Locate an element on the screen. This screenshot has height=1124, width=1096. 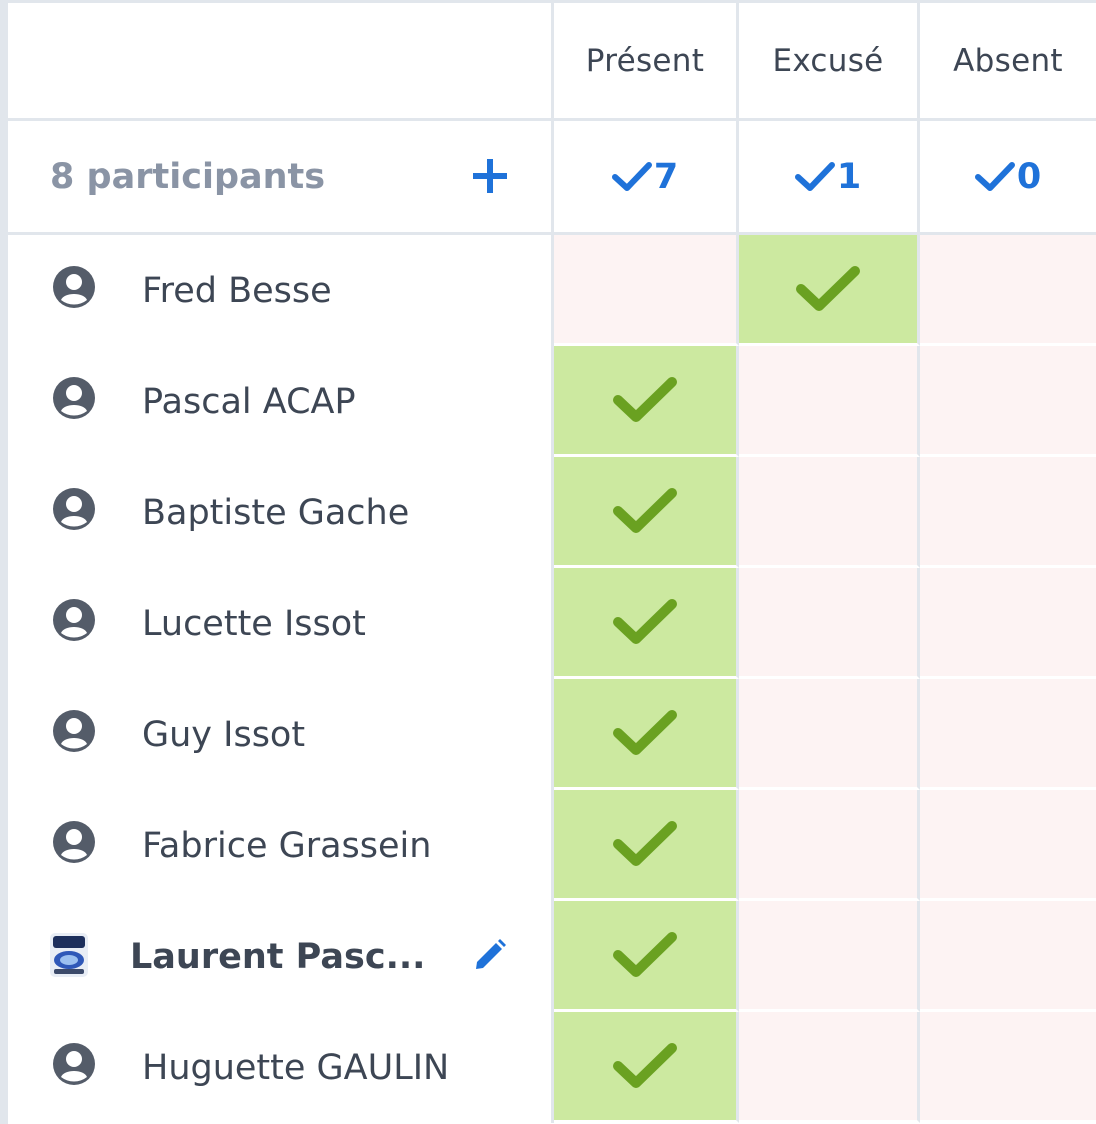
participant-name: Lucette Issot is located at coordinates (254, 623).